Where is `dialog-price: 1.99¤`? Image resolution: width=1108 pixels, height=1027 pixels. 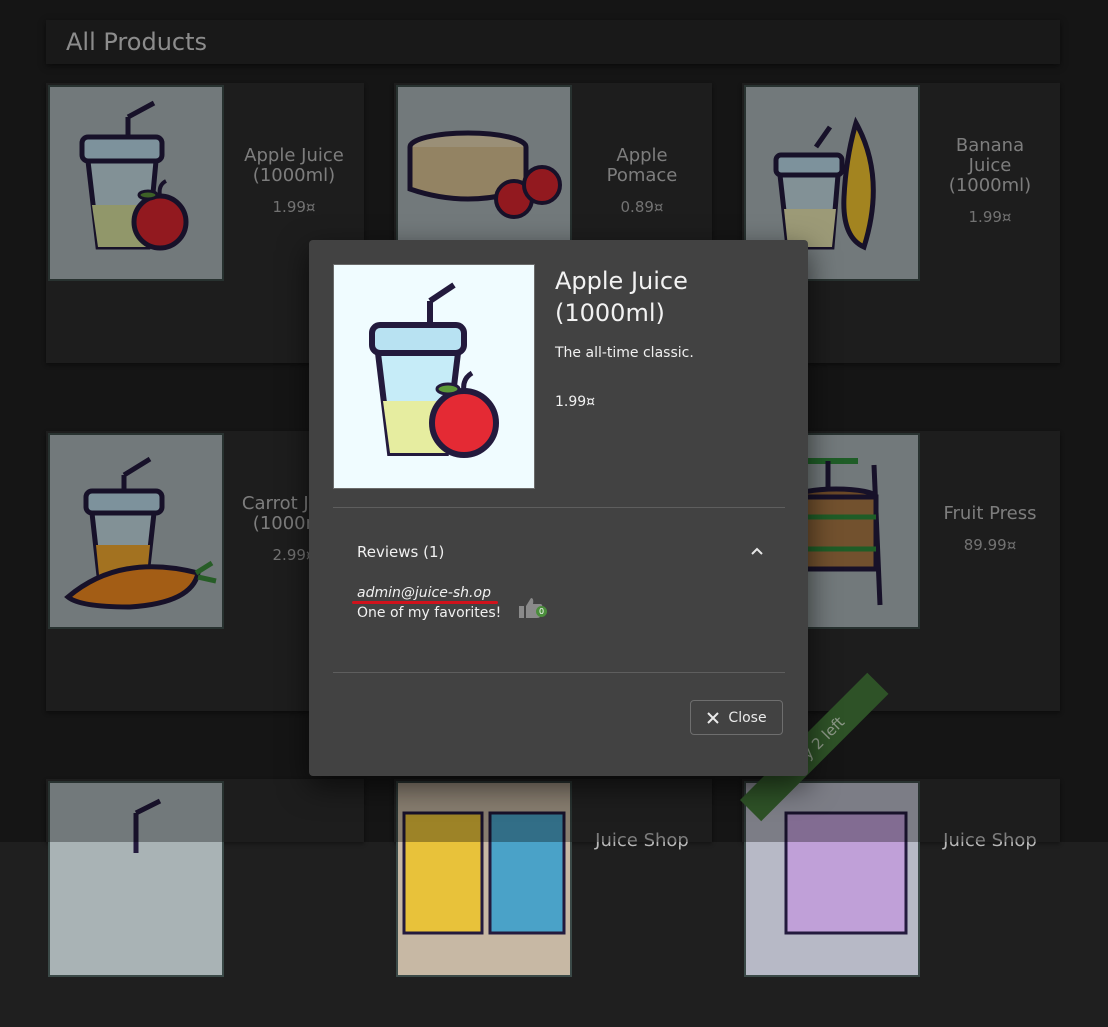 dialog-price: 1.99¤ is located at coordinates (575, 402).